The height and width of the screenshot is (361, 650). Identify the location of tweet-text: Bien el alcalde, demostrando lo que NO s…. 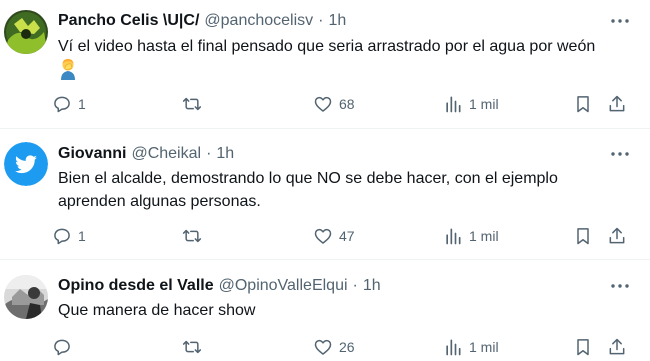
(308, 190).